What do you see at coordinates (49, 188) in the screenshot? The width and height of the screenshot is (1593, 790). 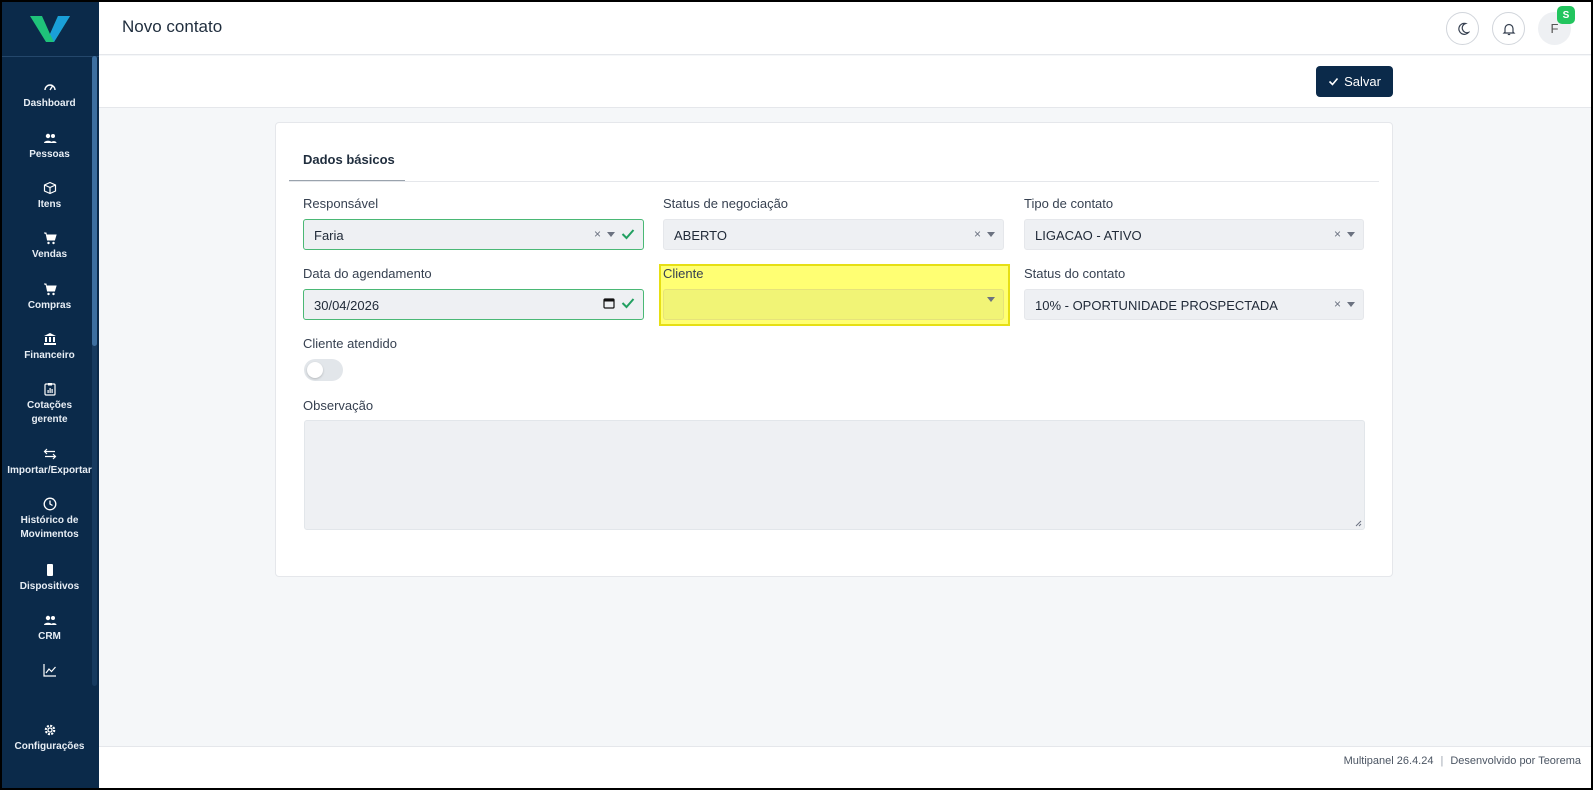 I see `box-icon` at bounding box center [49, 188].